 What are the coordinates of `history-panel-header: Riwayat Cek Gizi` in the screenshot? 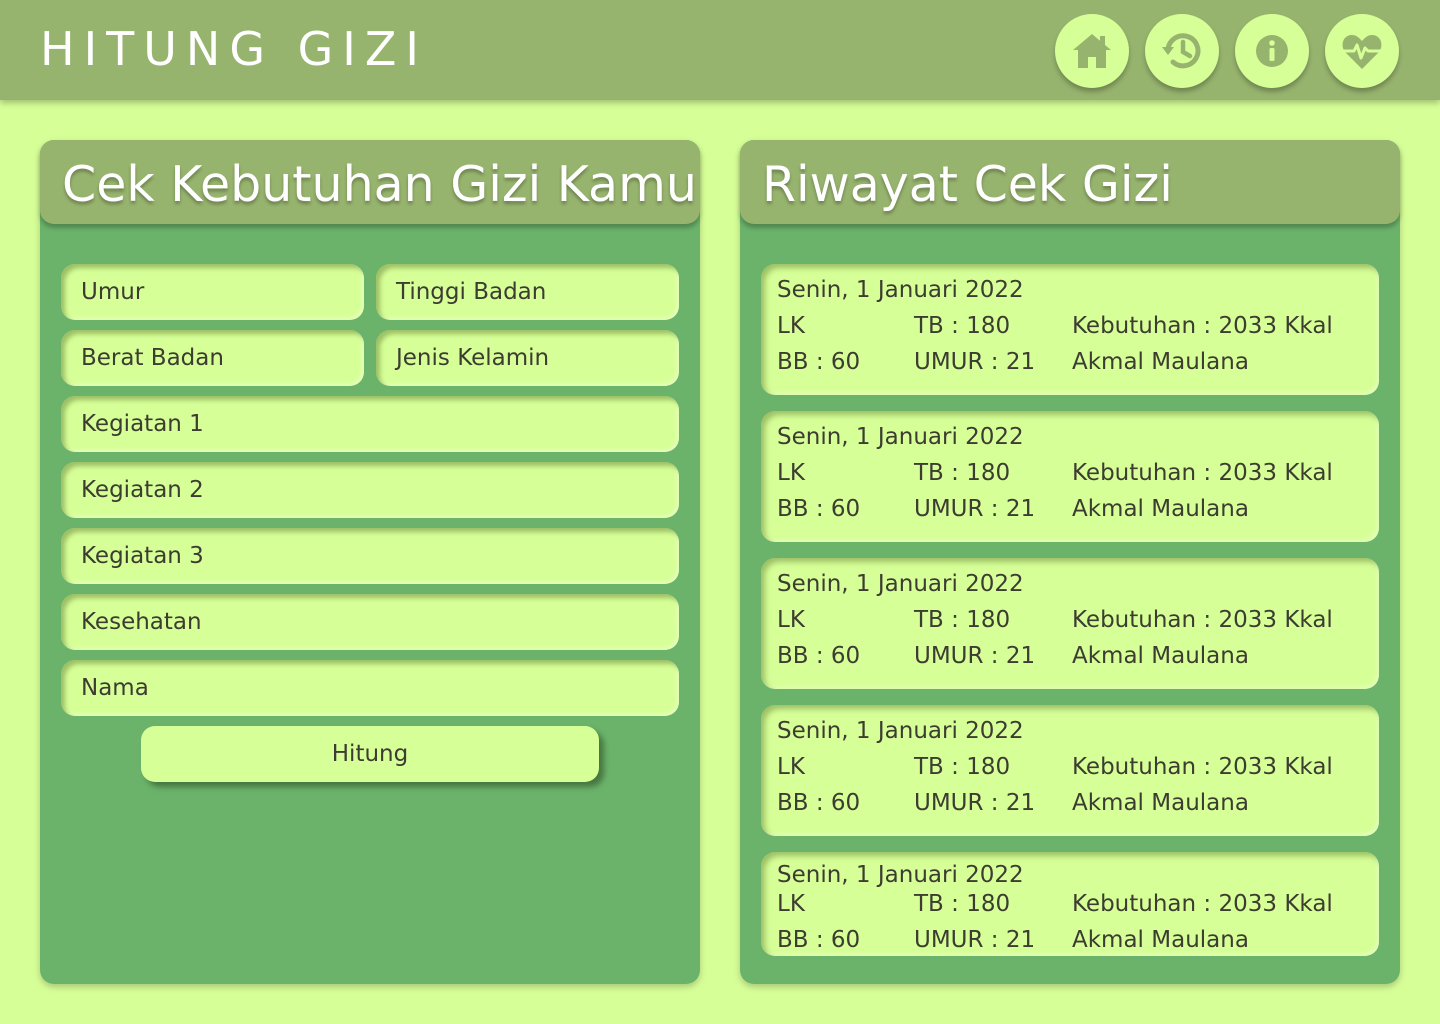 It's located at (1070, 182).